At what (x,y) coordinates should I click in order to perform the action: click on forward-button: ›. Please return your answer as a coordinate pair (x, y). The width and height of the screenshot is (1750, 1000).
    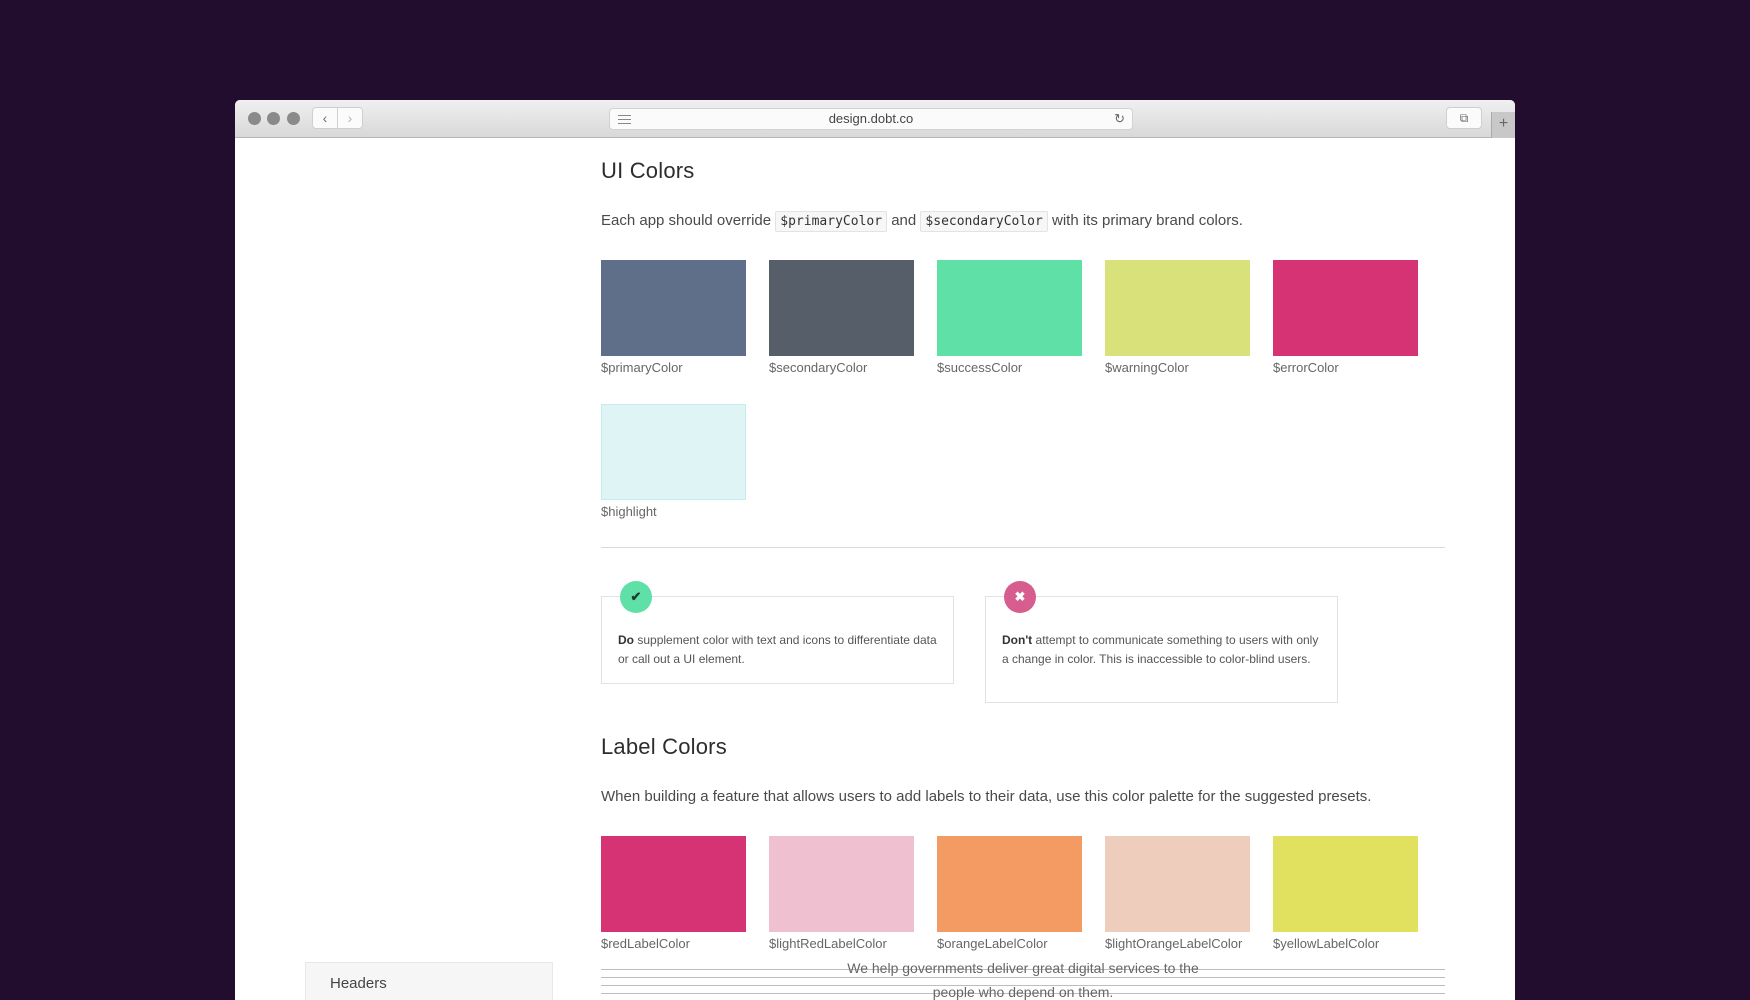
    Looking at the image, I should click on (350, 118).